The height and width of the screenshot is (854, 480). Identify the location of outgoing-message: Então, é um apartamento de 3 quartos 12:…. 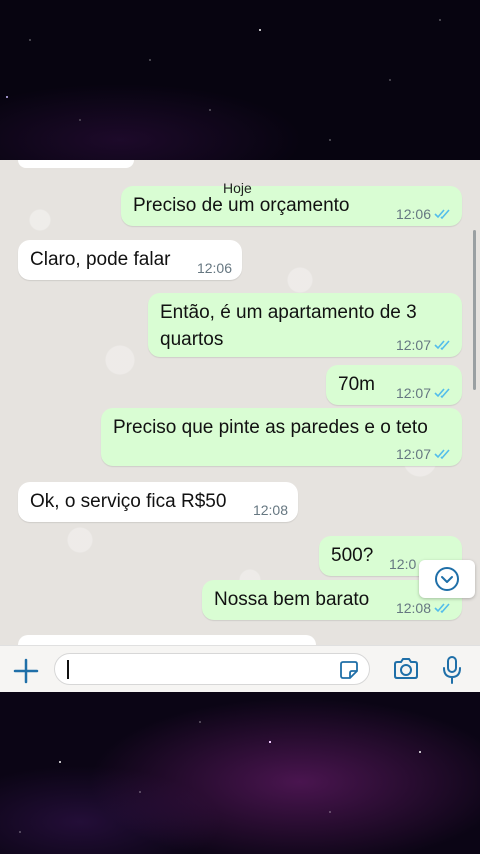
(305, 325).